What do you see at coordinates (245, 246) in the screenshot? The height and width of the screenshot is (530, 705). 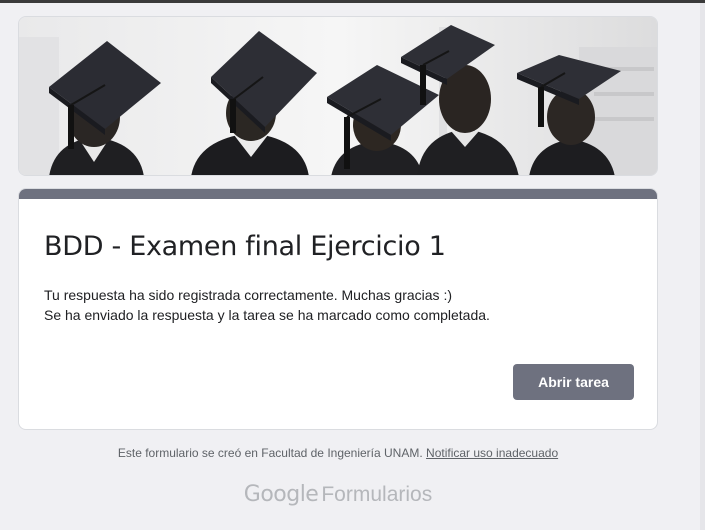 I see `form-title: BDD - Examen final Ejercicio 1` at bounding box center [245, 246].